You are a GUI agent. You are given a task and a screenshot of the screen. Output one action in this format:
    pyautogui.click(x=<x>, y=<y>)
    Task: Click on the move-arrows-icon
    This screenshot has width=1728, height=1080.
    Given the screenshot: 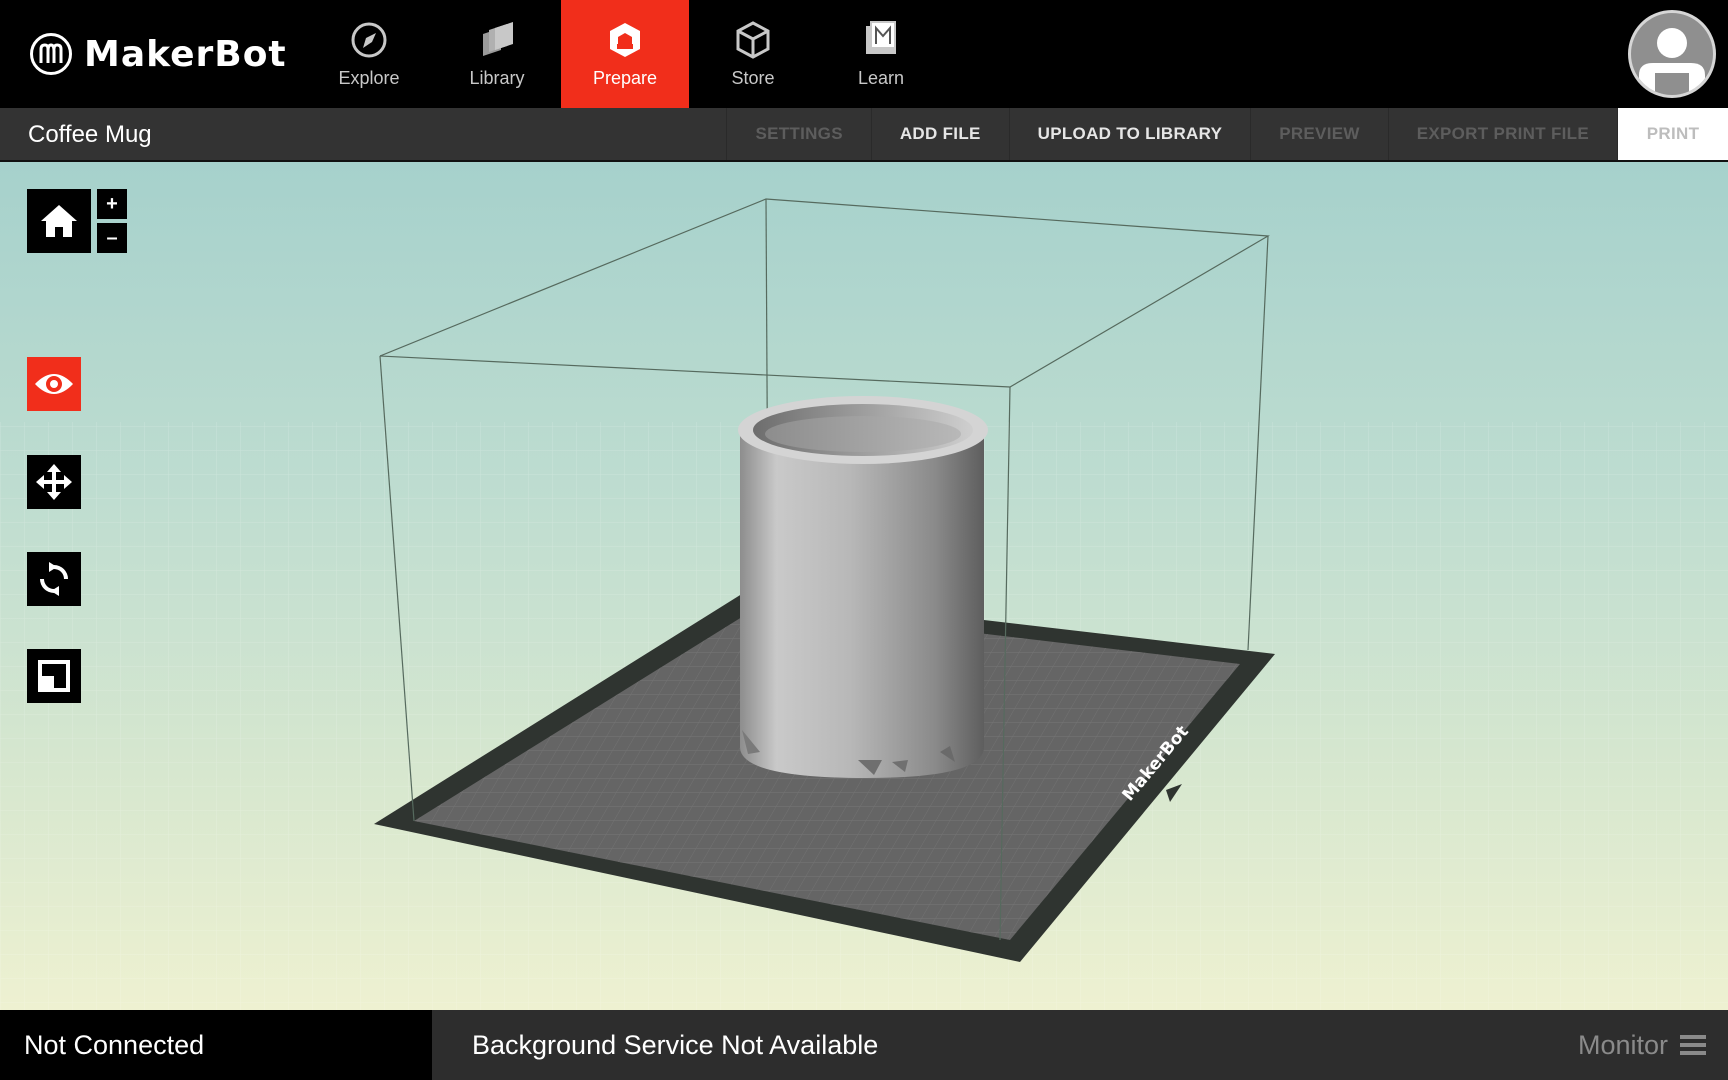 What is the action you would take?
    pyautogui.click(x=54, y=482)
    